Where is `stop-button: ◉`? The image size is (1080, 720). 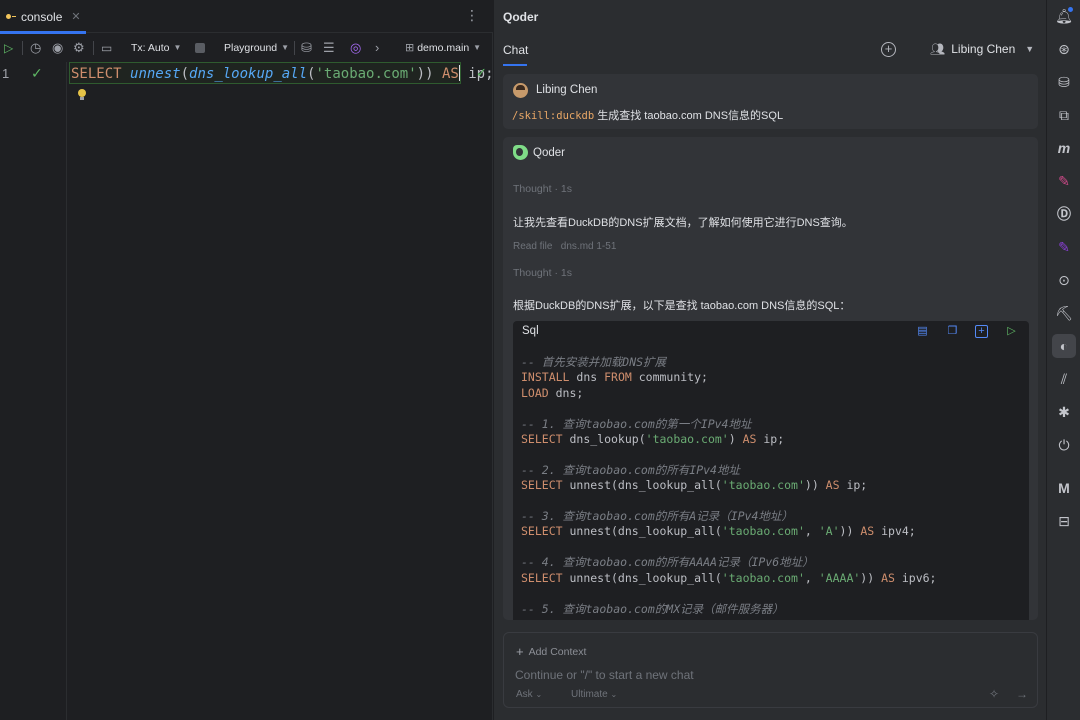
stop-button: ◉ is located at coordinates (57, 47).